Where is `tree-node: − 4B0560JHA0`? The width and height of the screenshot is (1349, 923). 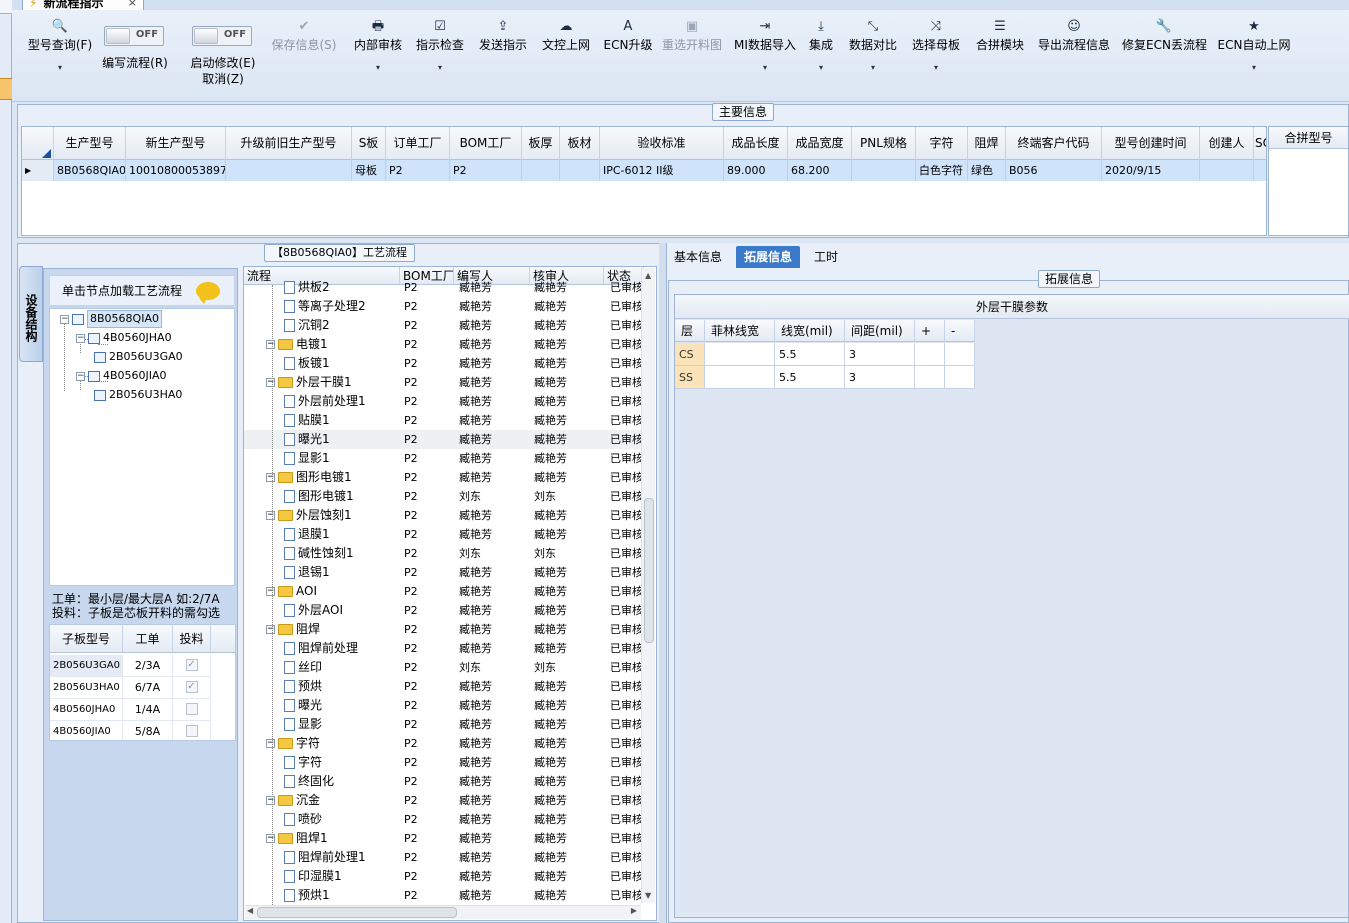 tree-node: − 4B0560JHA0 is located at coordinates (124, 338).